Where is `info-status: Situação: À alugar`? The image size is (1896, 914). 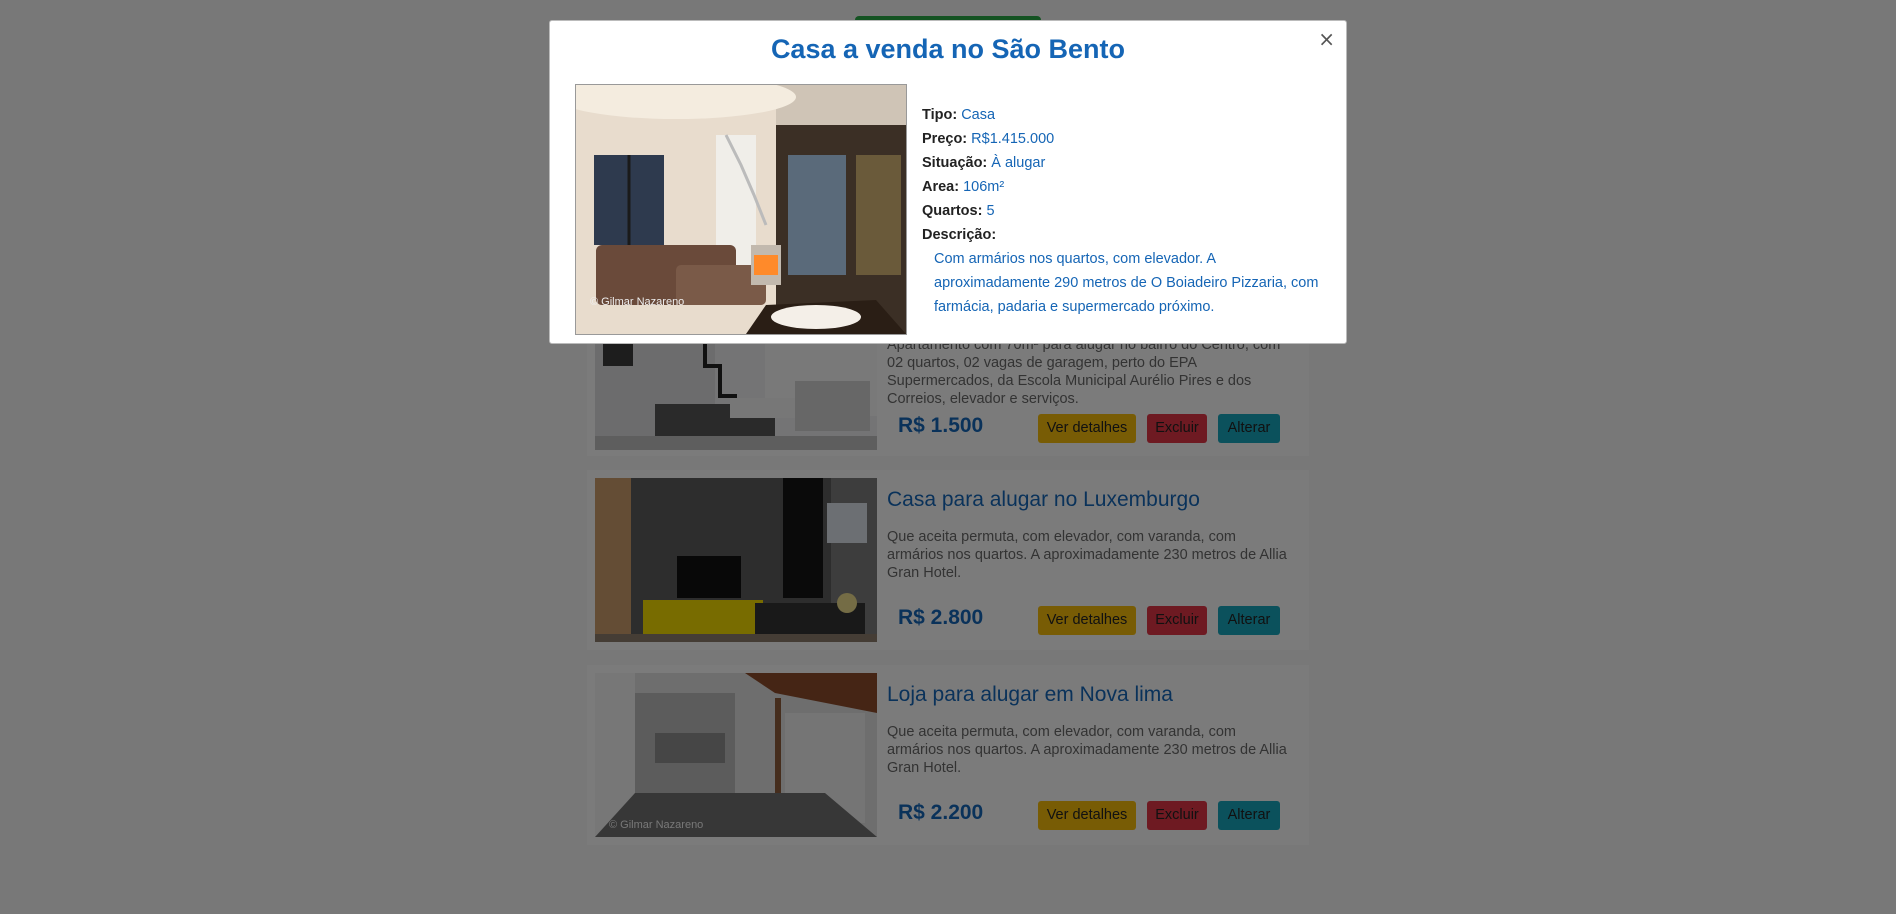
info-status: Situação: À alugar is located at coordinates (984, 163).